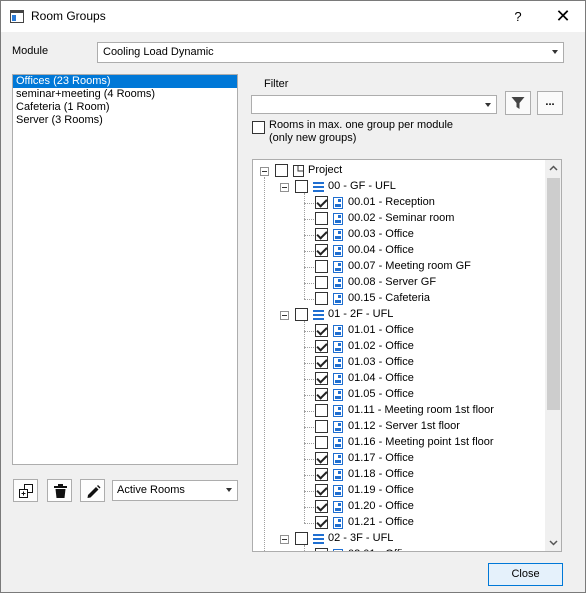 This screenshot has width=586, height=593. I want to click on tree-room-row: 01.21 - Office, so click(399, 523).